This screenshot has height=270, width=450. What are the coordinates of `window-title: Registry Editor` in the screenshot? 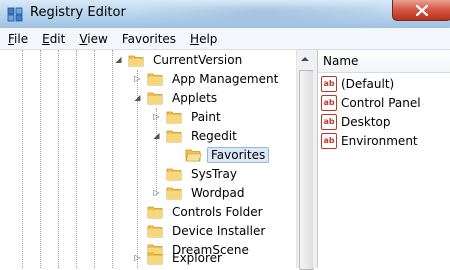 It's located at (78, 12).